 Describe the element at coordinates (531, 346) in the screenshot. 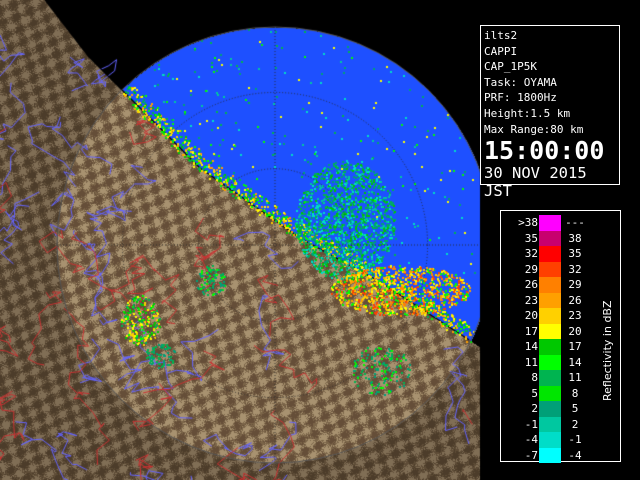

I see `legend-lower-bound: 14` at that location.